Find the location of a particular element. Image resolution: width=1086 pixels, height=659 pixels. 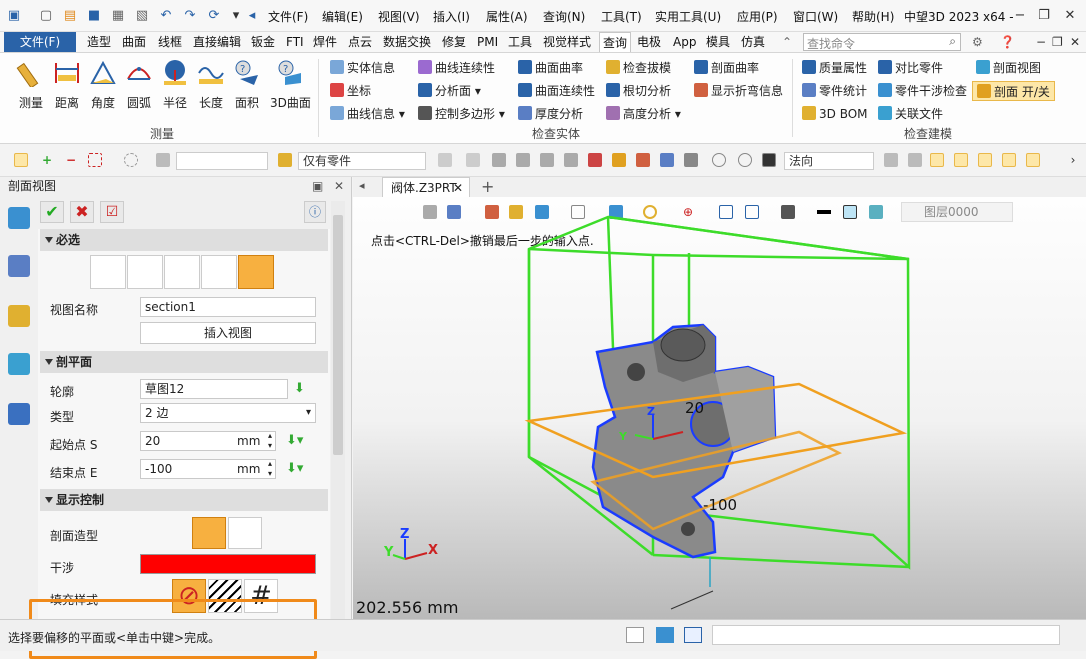

plane-section-icon is located at coordinates (108, 272).